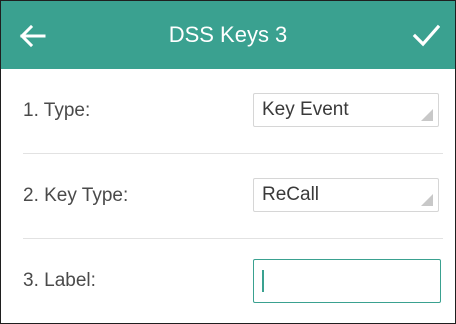 This screenshot has height=324, width=456. What do you see at coordinates (57, 110) in the screenshot?
I see `type-label: 1. Type:` at bounding box center [57, 110].